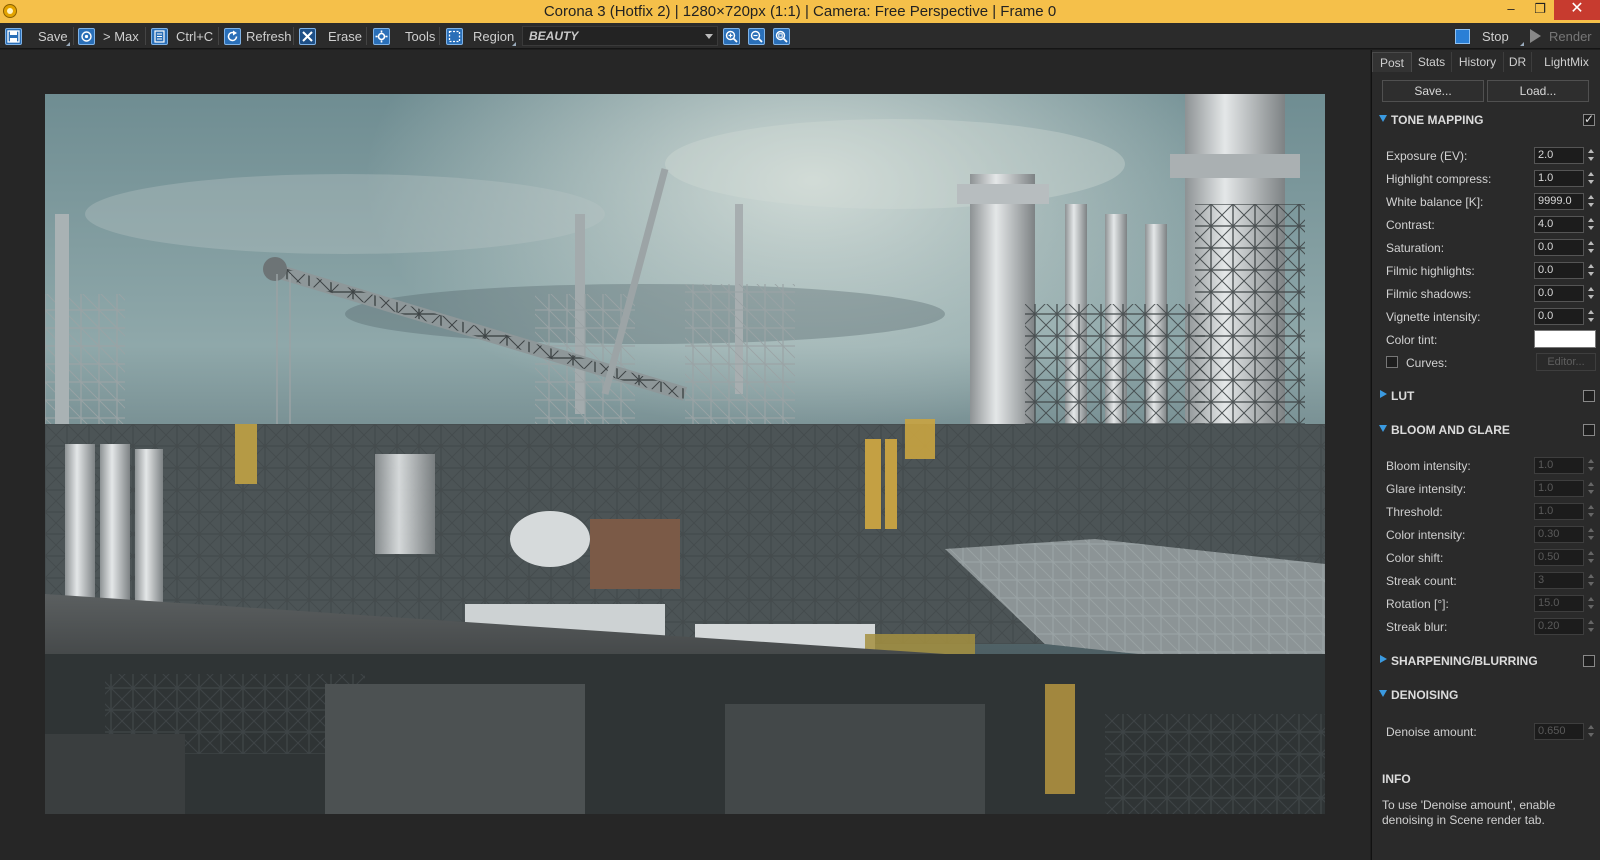  What do you see at coordinates (1591, 604) in the screenshot?
I see `rotation-spinner` at bounding box center [1591, 604].